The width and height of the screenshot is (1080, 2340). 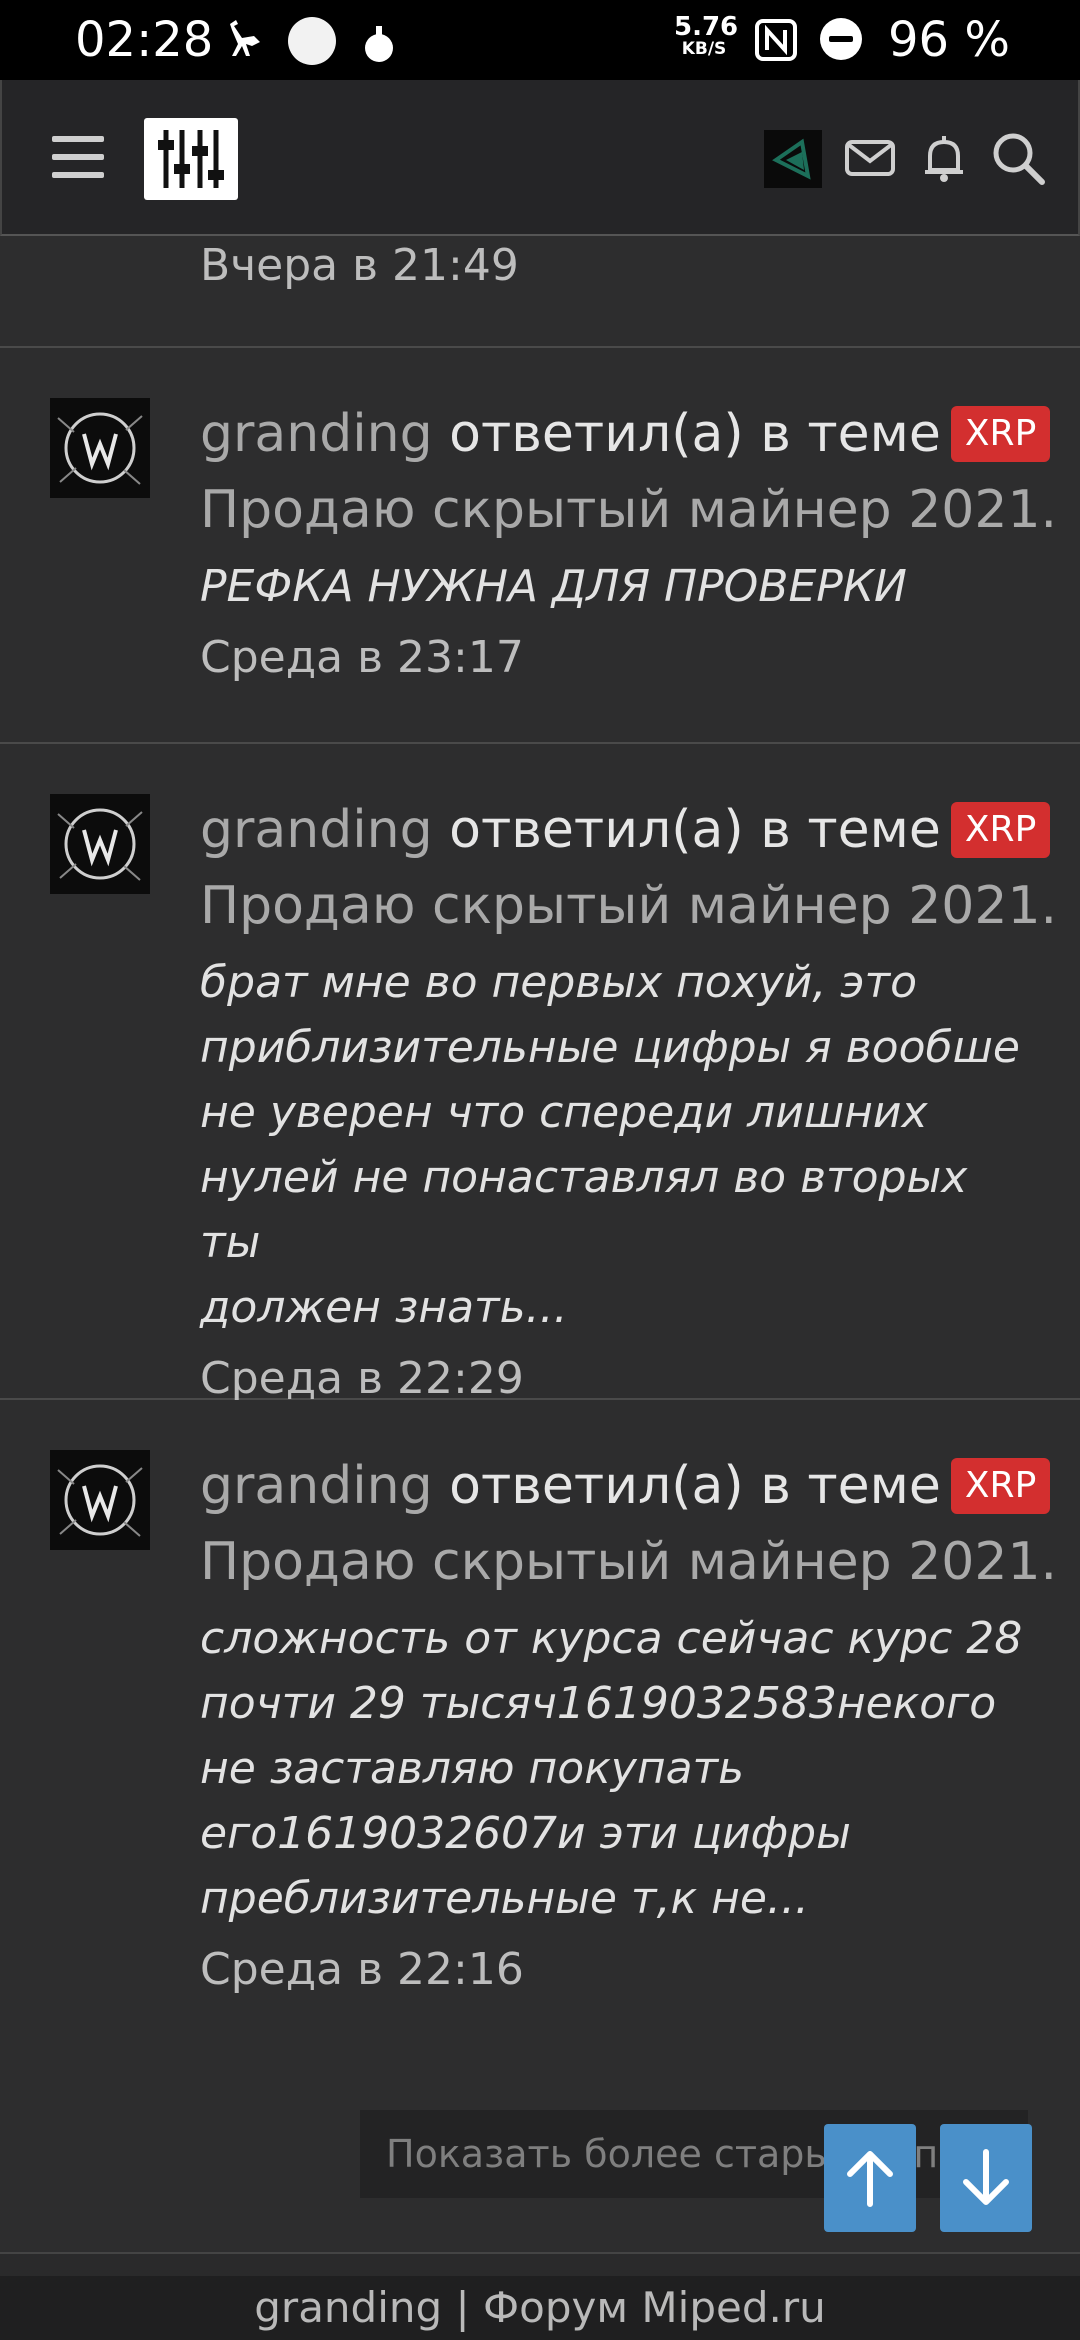 What do you see at coordinates (706, 35) in the screenshot?
I see `net-speed: 5.76 KB/S` at bounding box center [706, 35].